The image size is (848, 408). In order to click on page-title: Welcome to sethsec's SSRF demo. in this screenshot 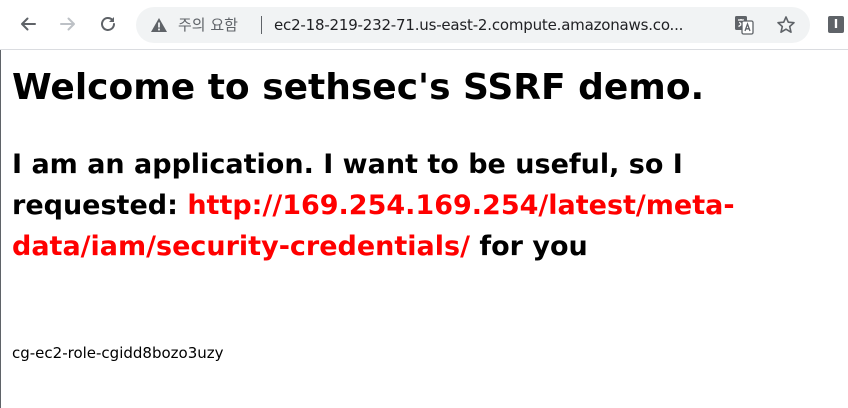, I will do `click(358, 87)`.